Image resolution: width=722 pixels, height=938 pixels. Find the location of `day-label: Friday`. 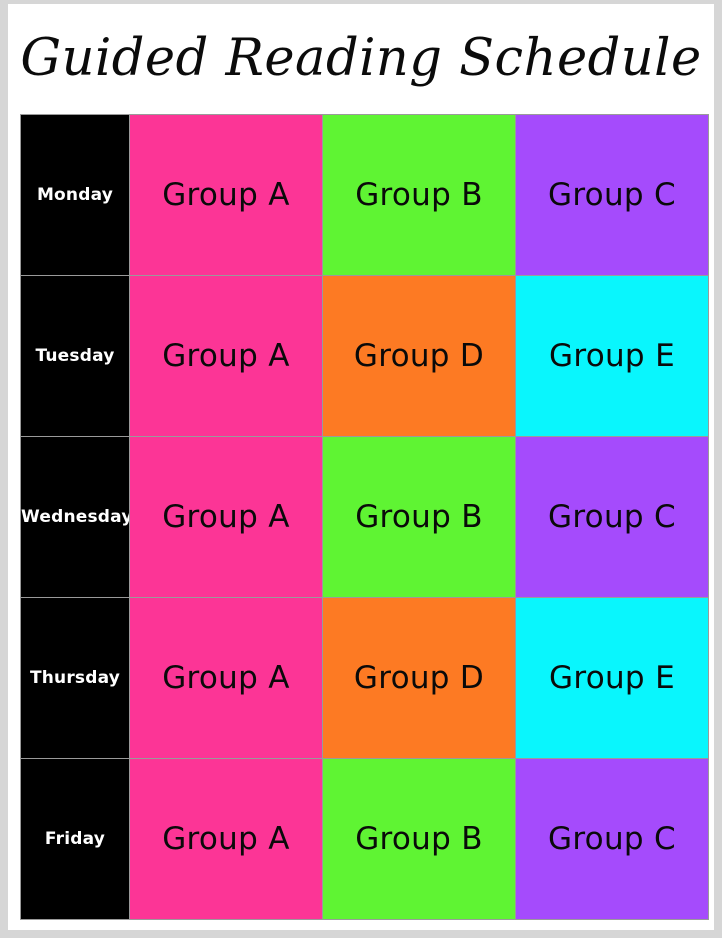

day-label: Friday is located at coordinates (75, 839).